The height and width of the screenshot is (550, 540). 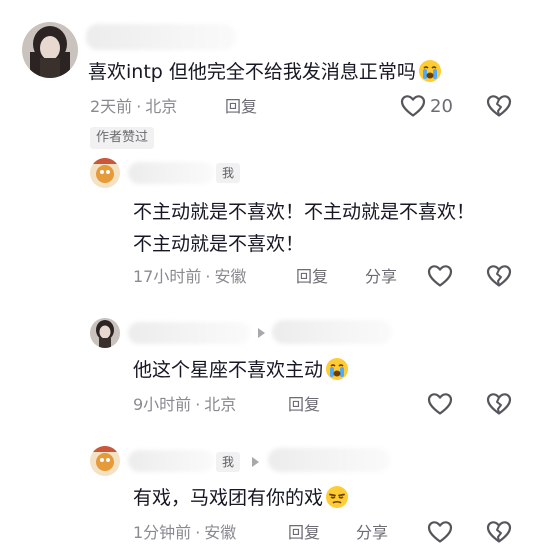 What do you see at coordinates (241, 498) in the screenshot?
I see `comment-text: 有戏，马戏团有你的戏` at bounding box center [241, 498].